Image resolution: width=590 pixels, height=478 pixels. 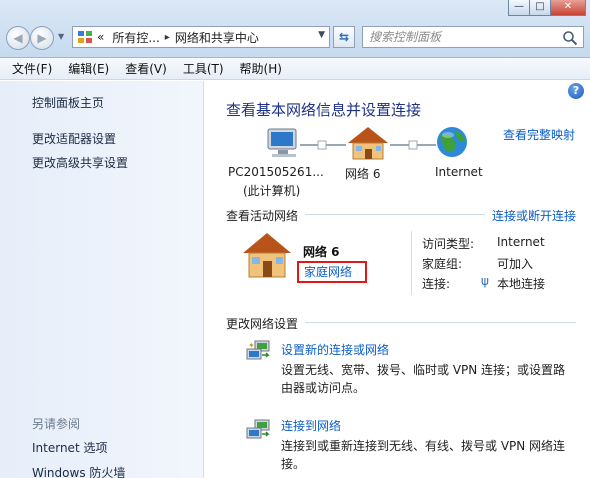 I want to click on sidebar-item-advanced-sharing: 更改高级共享设置, so click(x=80, y=162).